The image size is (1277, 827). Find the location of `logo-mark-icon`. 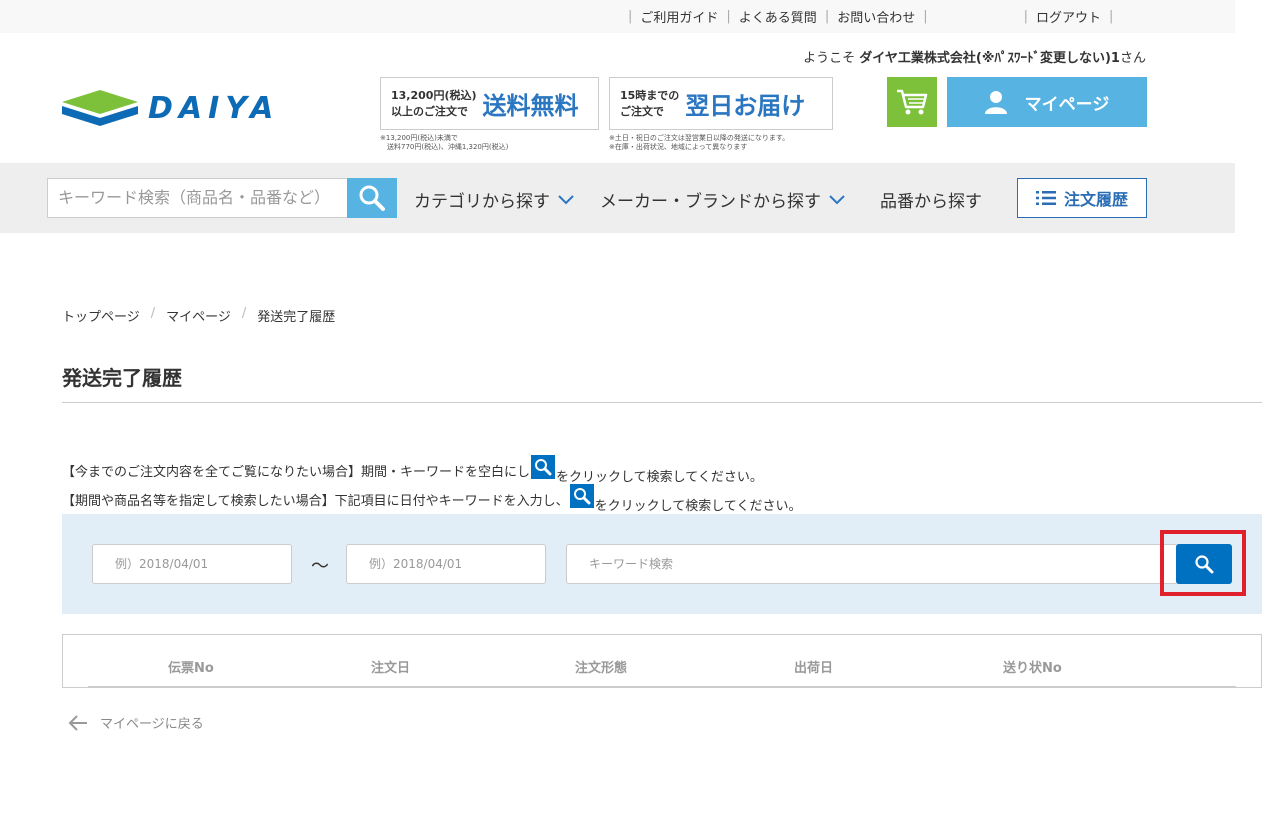

logo-mark-icon is located at coordinates (100, 108).